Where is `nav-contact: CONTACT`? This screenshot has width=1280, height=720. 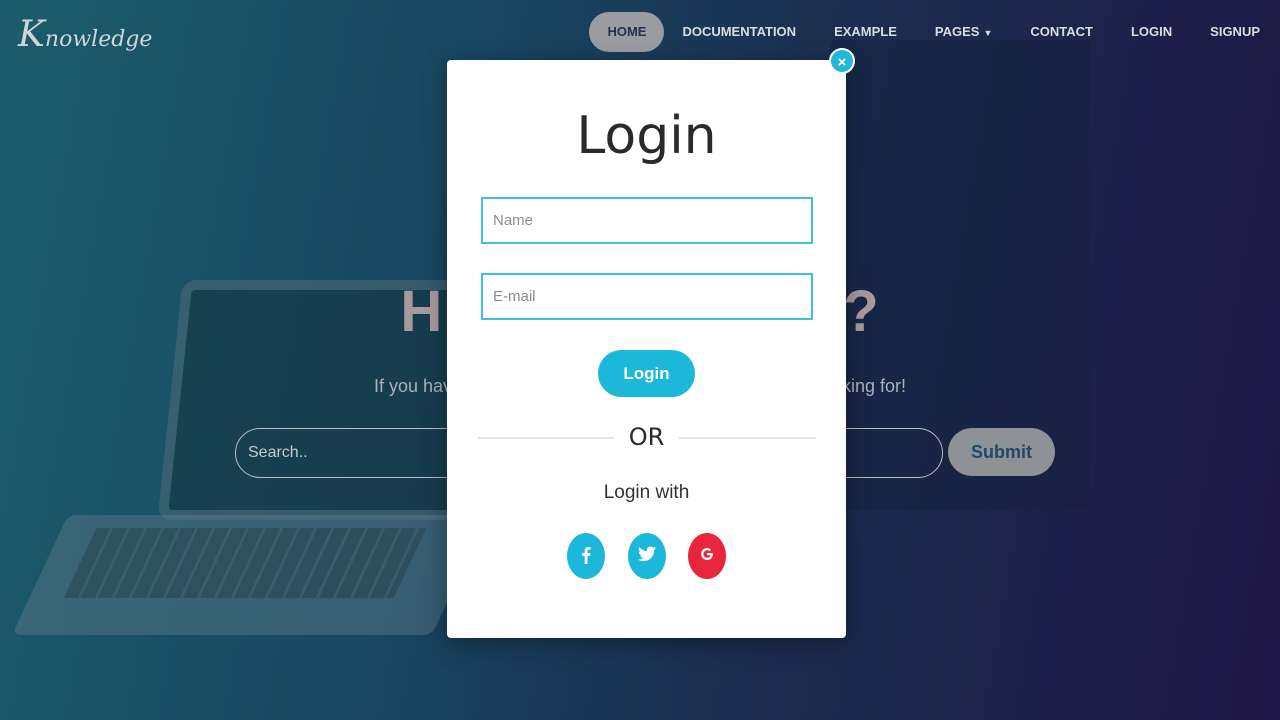 nav-contact: CONTACT is located at coordinates (1061, 32).